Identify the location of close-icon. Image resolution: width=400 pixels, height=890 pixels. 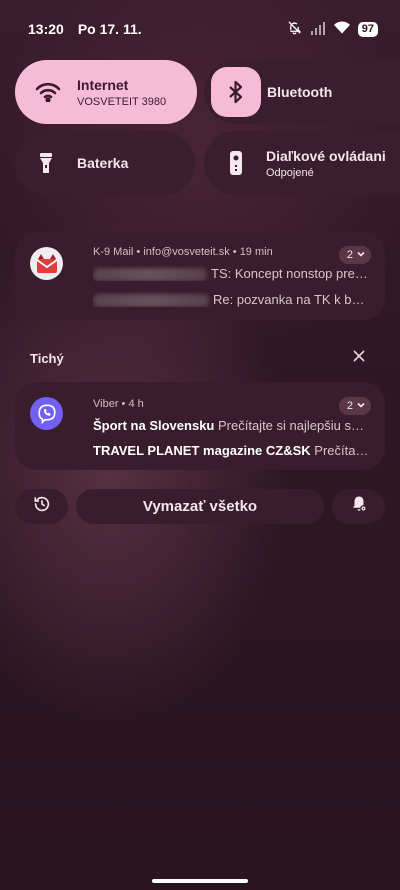
(359, 356).